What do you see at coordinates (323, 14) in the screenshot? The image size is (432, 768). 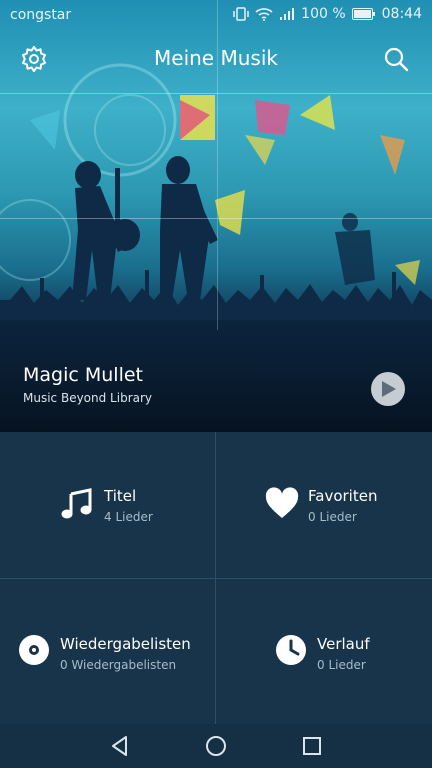 I see `battery-percent: 100 %` at bounding box center [323, 14].